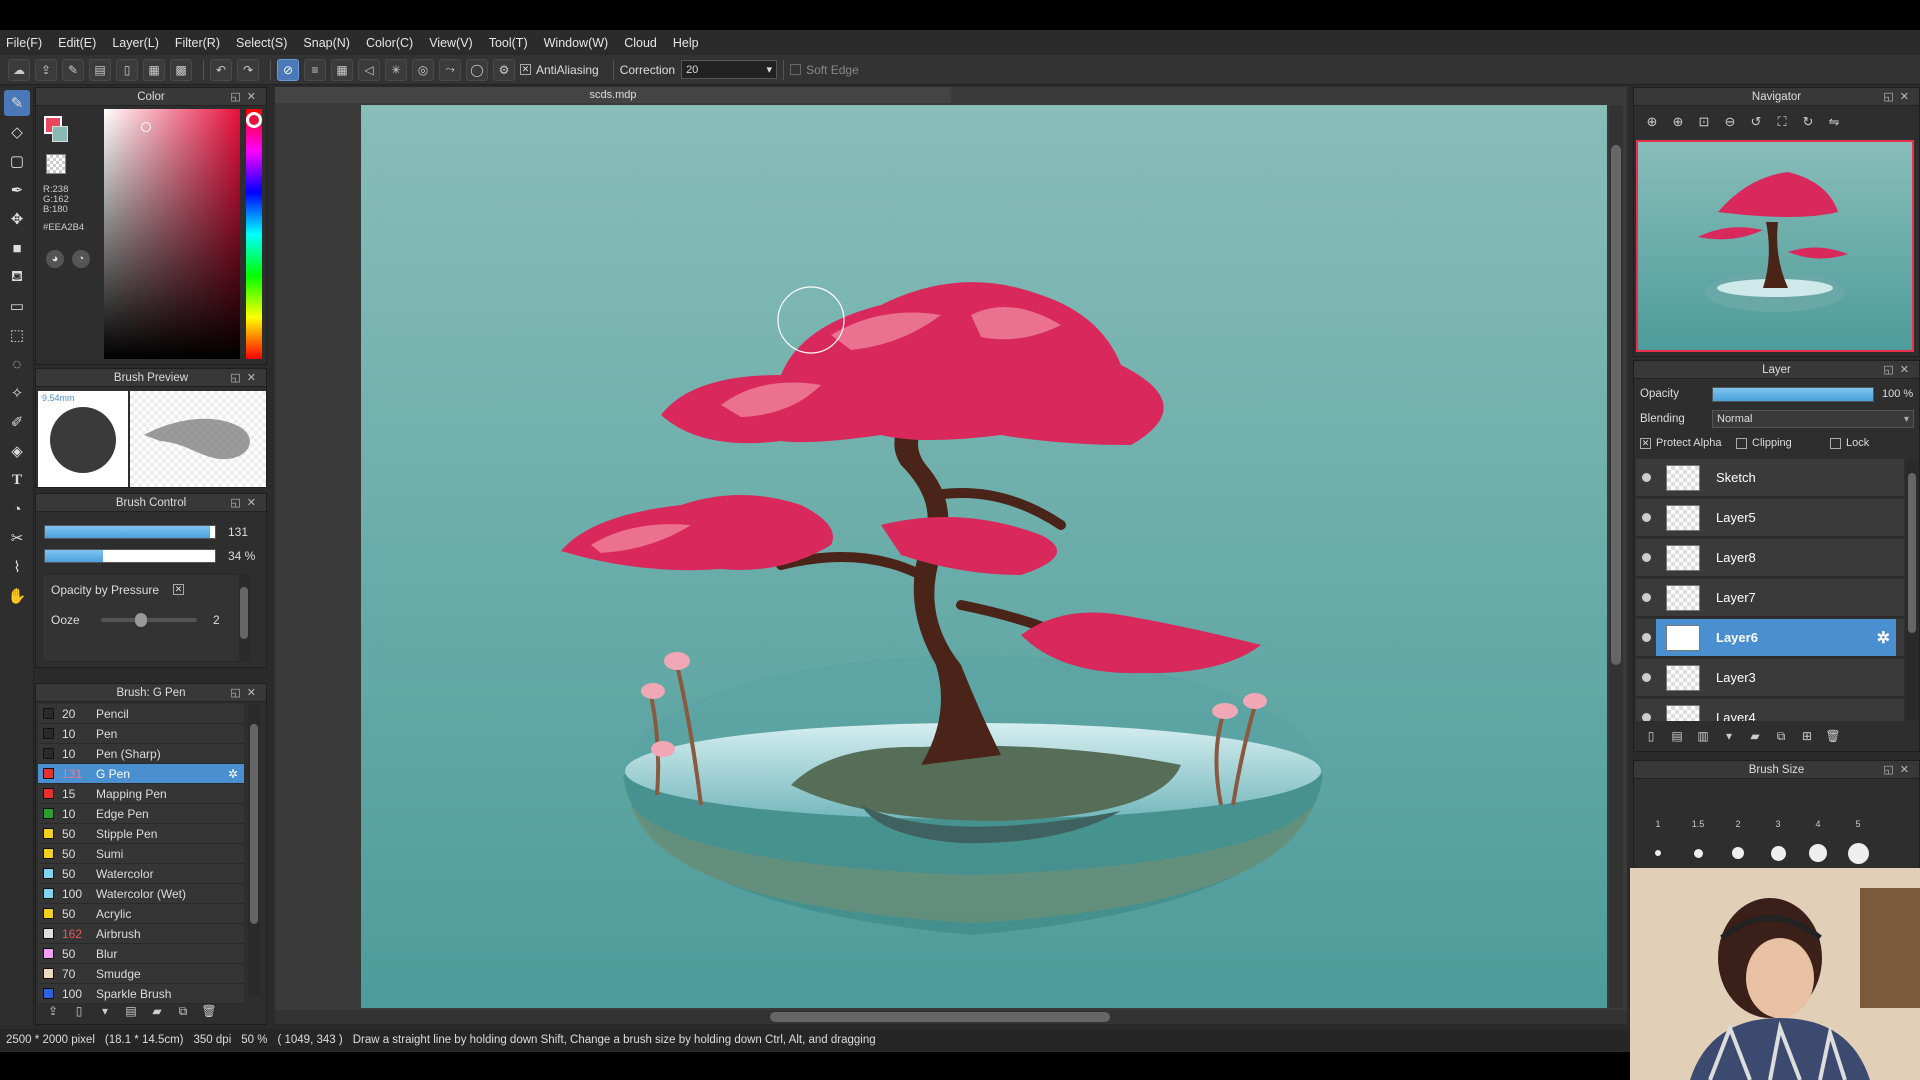 The height and width of the screenshot is (1080, 1920). Describe the element at coordinates (141, 834) in the screenshot. I see `brush-item: 50 Stipple Pen` at that location.